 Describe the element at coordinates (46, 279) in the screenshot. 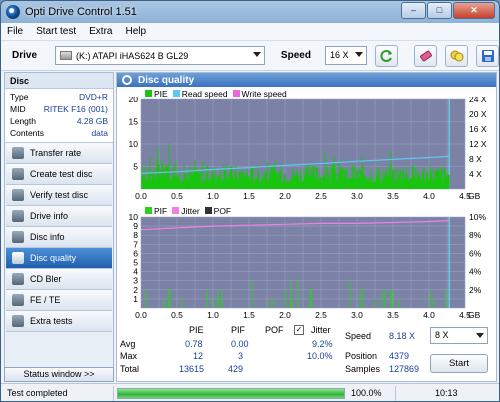

I see `sidebar-item-label: CD Bler` at that location.